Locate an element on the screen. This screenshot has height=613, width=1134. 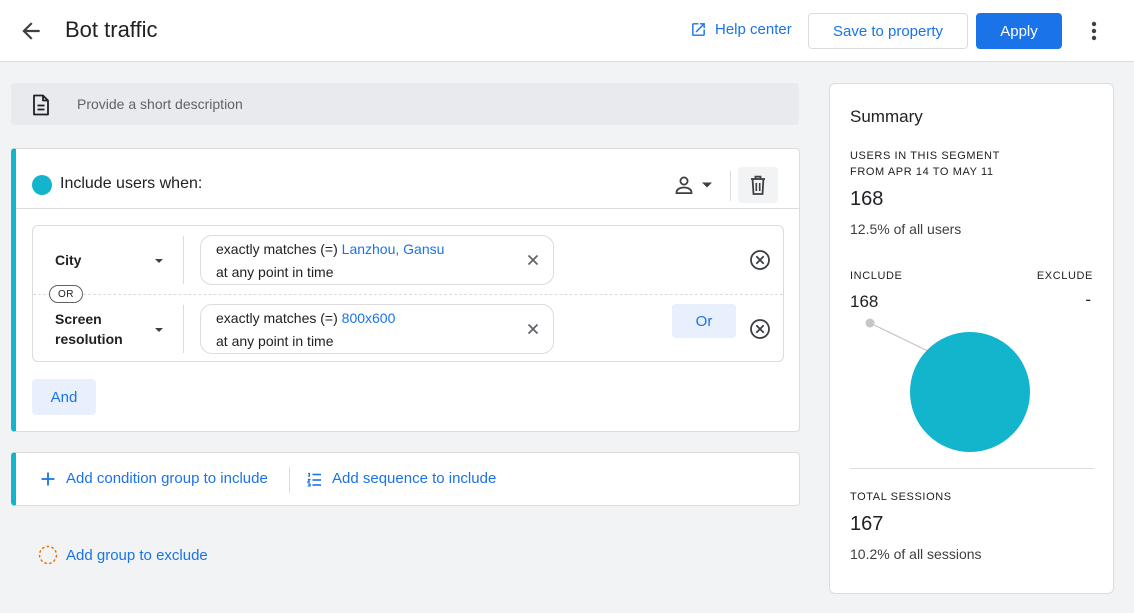
back-button is located at coordinates (31, 31).